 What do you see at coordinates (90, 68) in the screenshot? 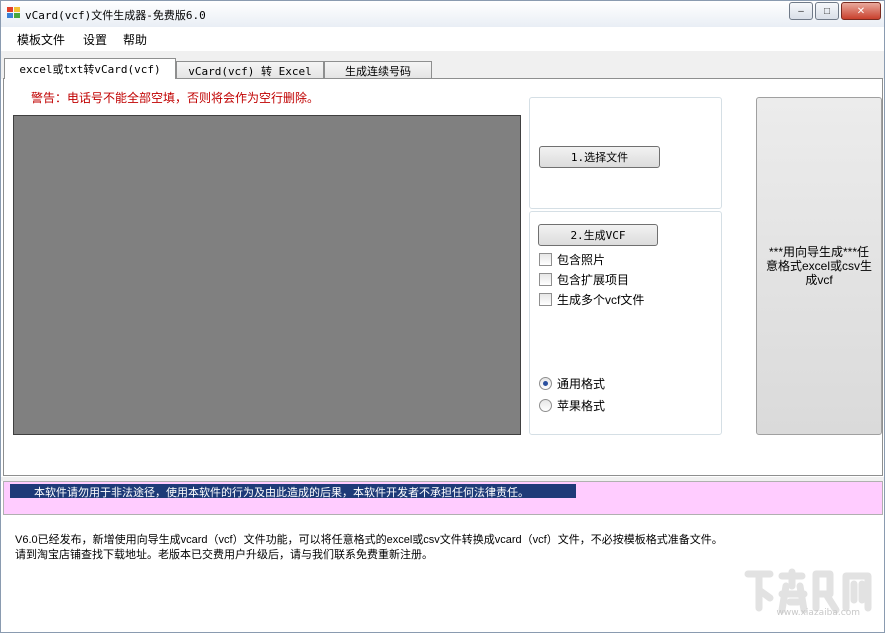
I see `tab-excel-to-vcard: excel或txt转vCard(vcf)` at bounding box center [90, 68].